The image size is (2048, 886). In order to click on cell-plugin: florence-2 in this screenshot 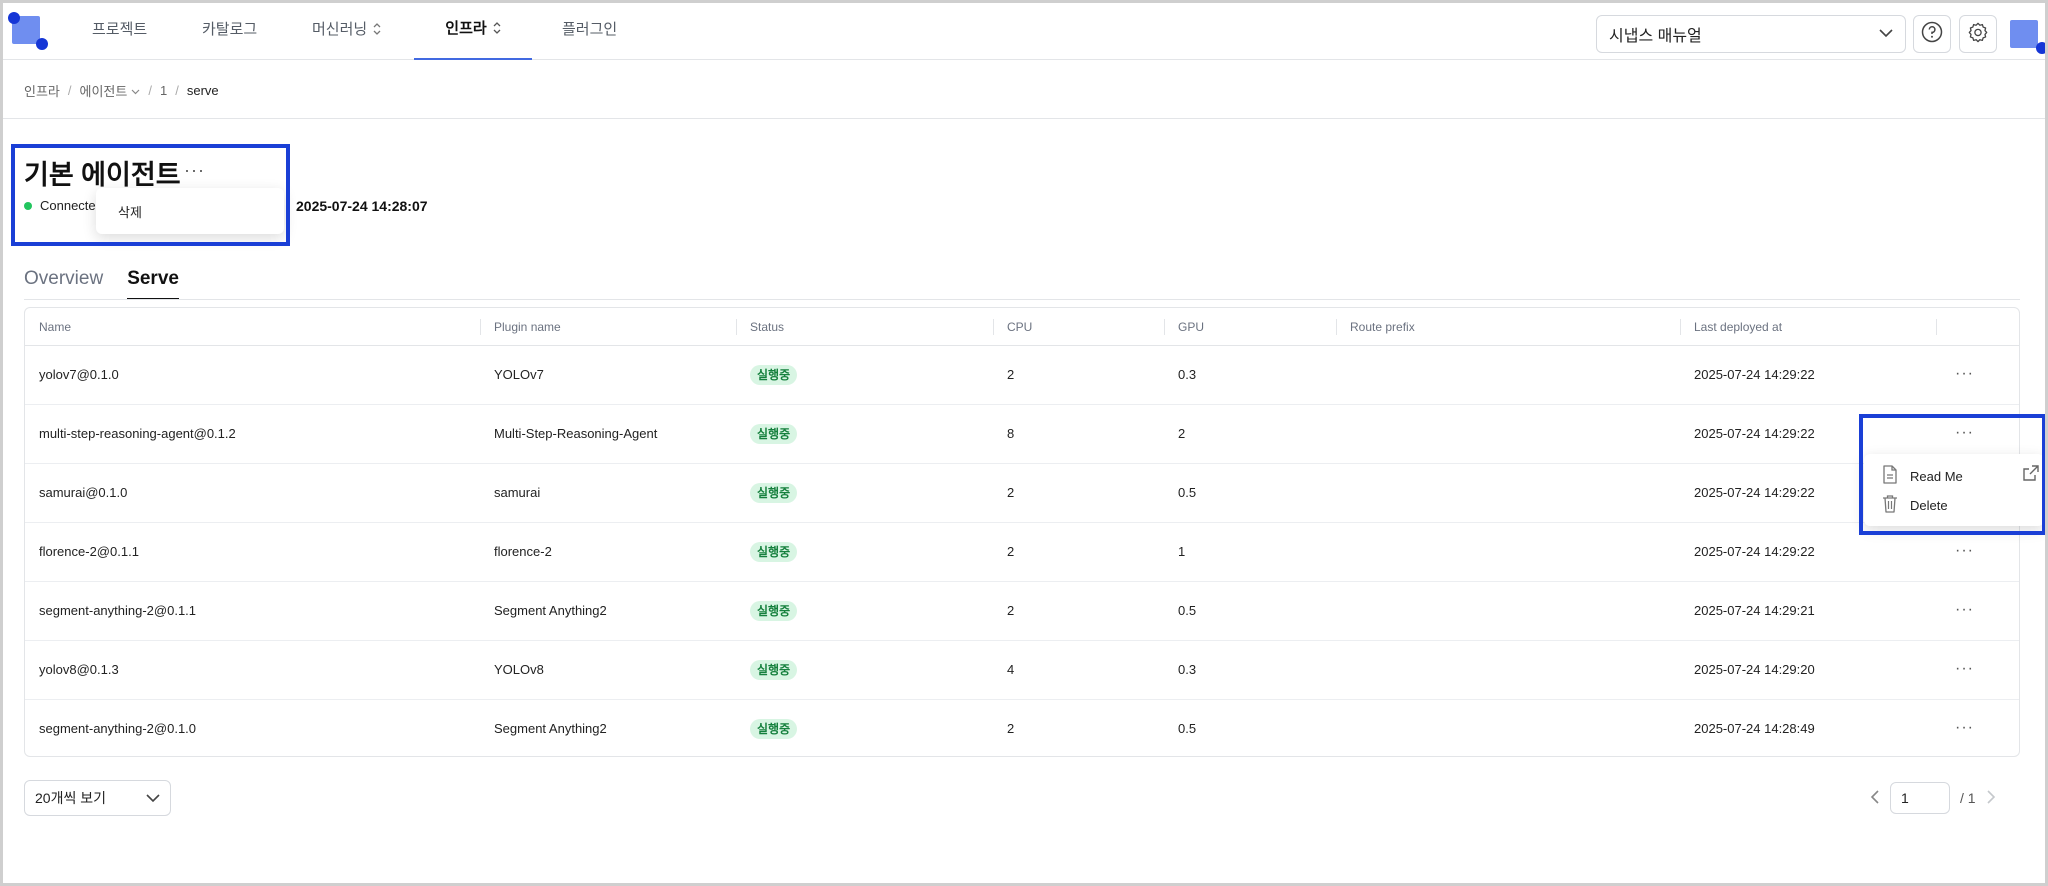, I will do `click(523, 551)`.